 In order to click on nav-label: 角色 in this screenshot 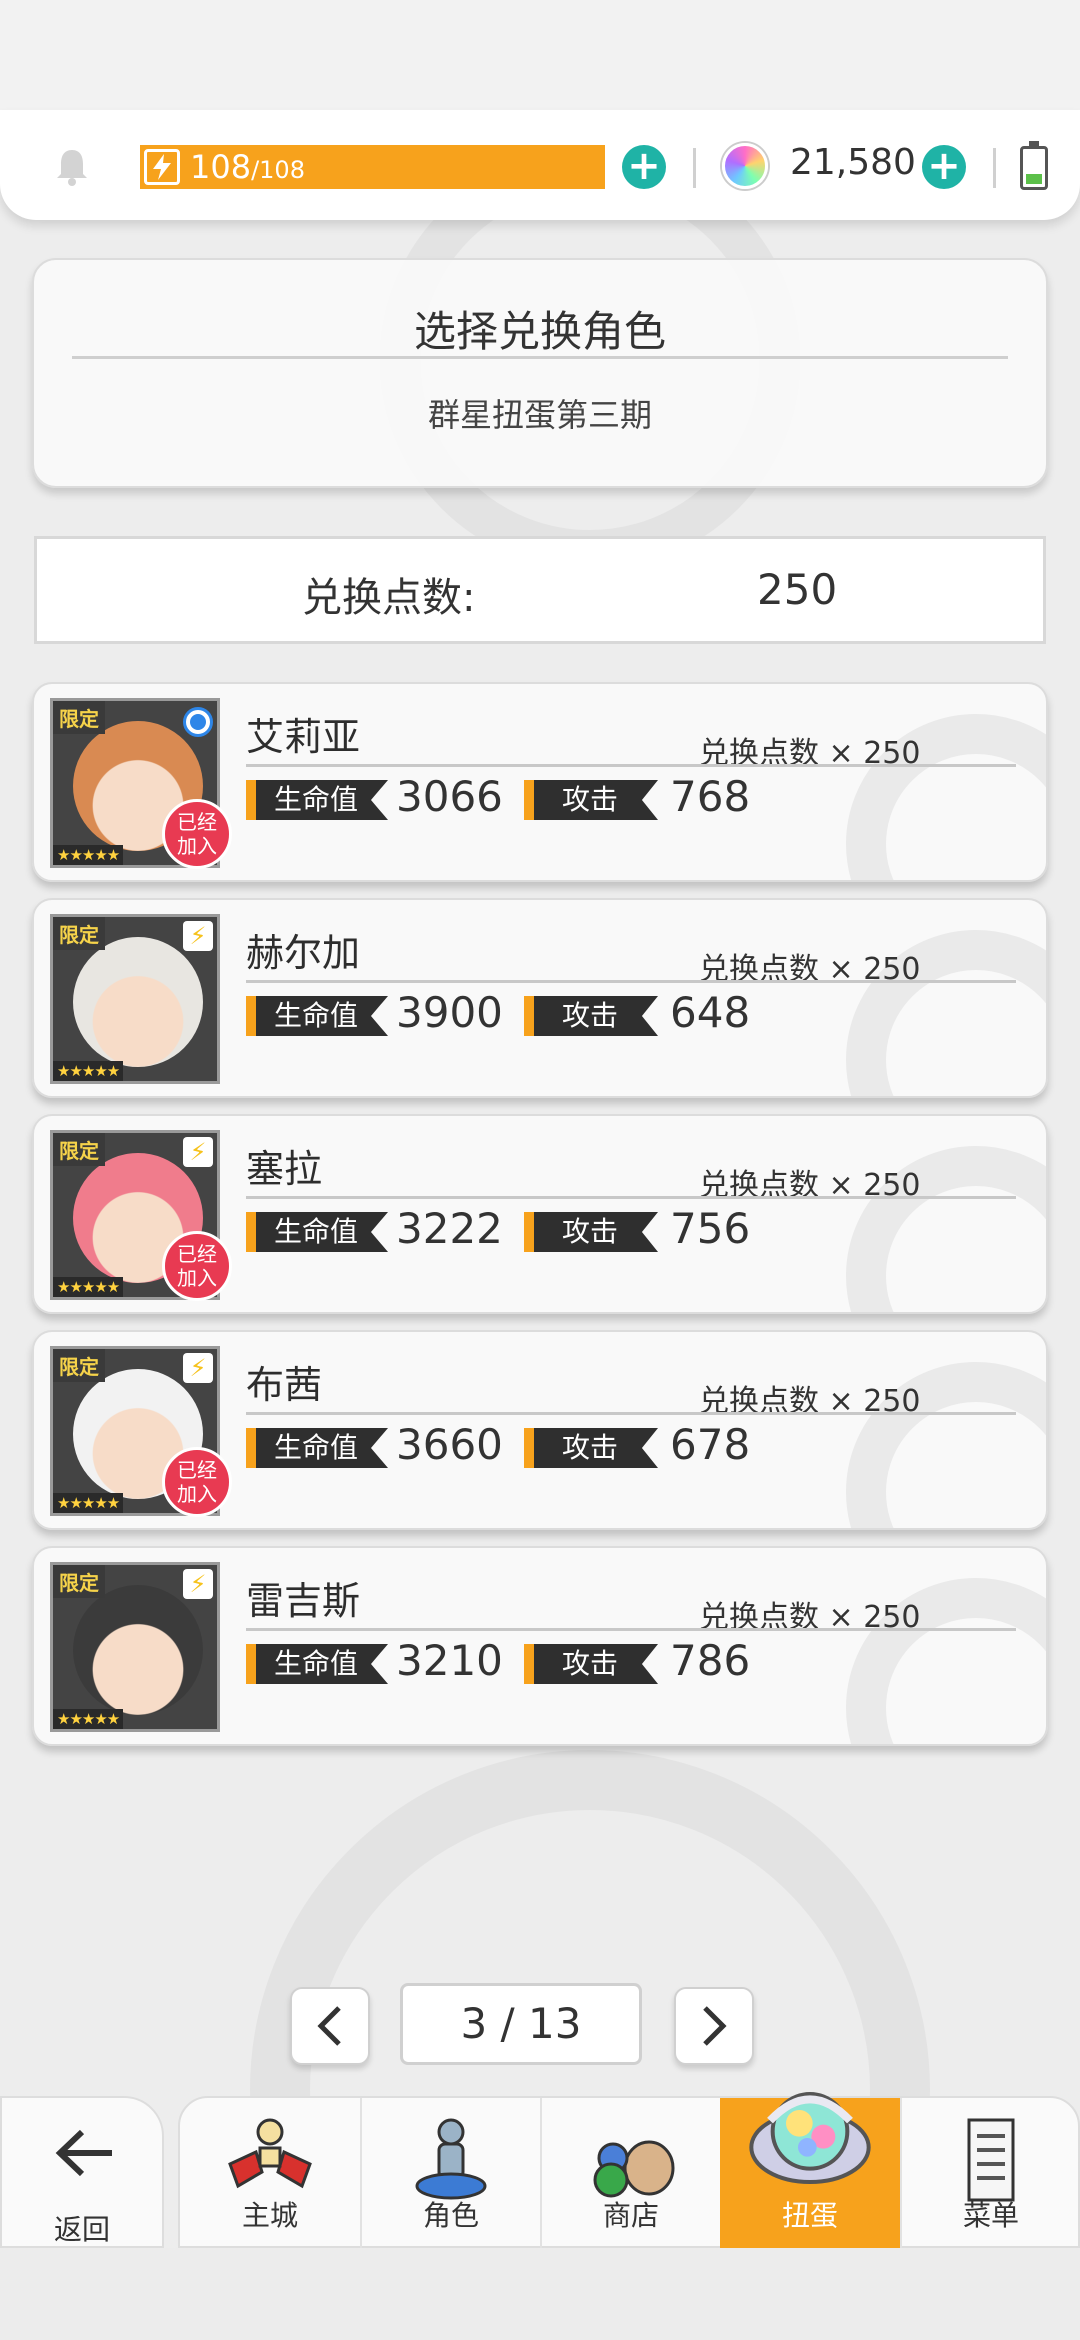, I will do `click(450, 2215)`.